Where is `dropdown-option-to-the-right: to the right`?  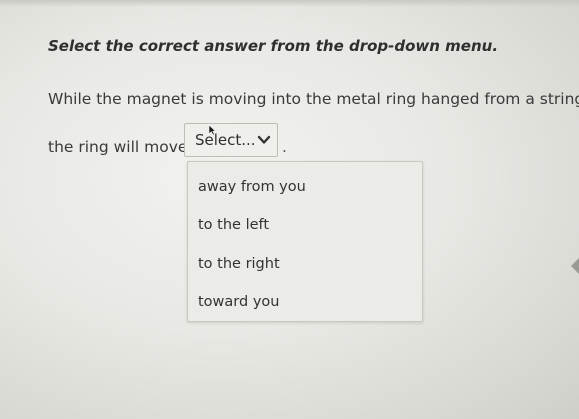
dropdown-option-to-the-right: to the right is located at coordinates (239, 264).